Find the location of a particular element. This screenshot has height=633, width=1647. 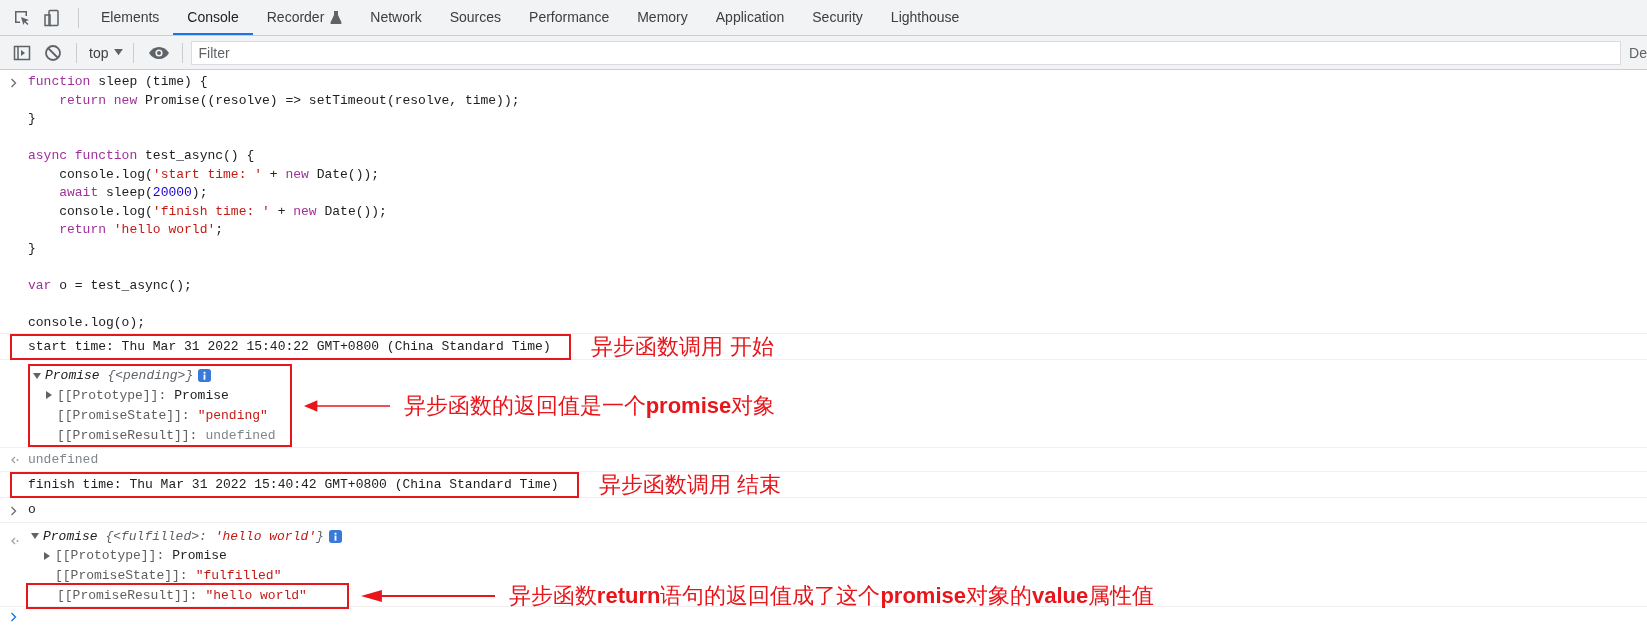

code-line: var o = test_async(); is located at coordinates (110, 285).